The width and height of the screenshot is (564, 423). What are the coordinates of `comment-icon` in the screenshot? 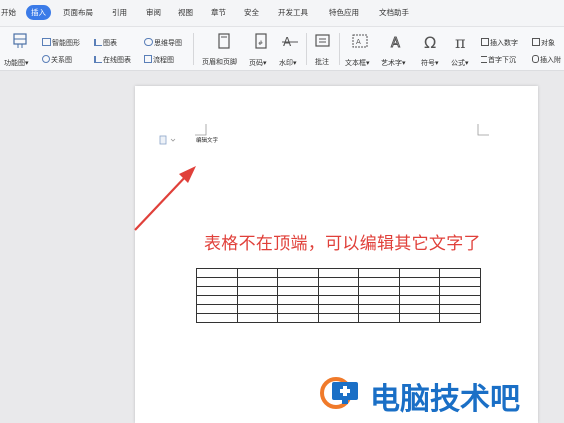 It's located at (323, 42).